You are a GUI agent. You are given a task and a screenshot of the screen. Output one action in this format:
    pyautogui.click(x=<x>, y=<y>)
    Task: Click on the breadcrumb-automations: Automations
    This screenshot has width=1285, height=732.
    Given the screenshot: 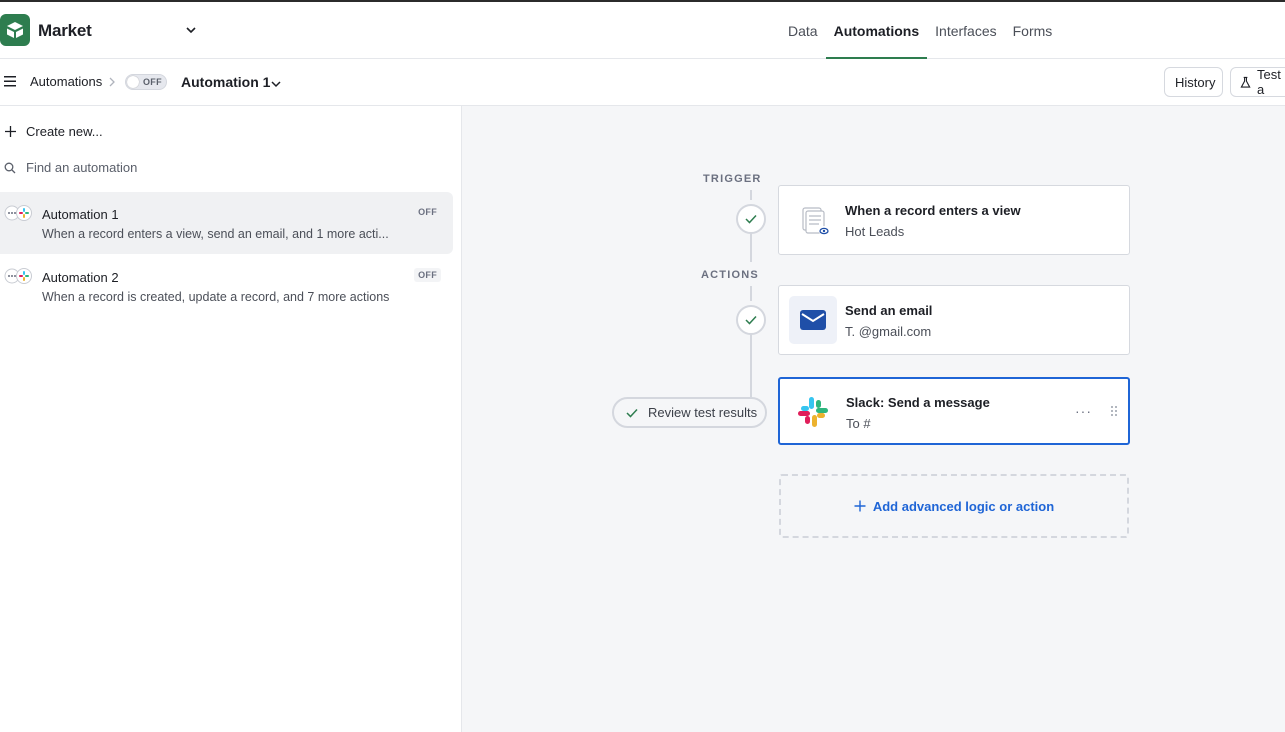 What is the action you would take?
    pyautogui.click(x=66, y=81)
    